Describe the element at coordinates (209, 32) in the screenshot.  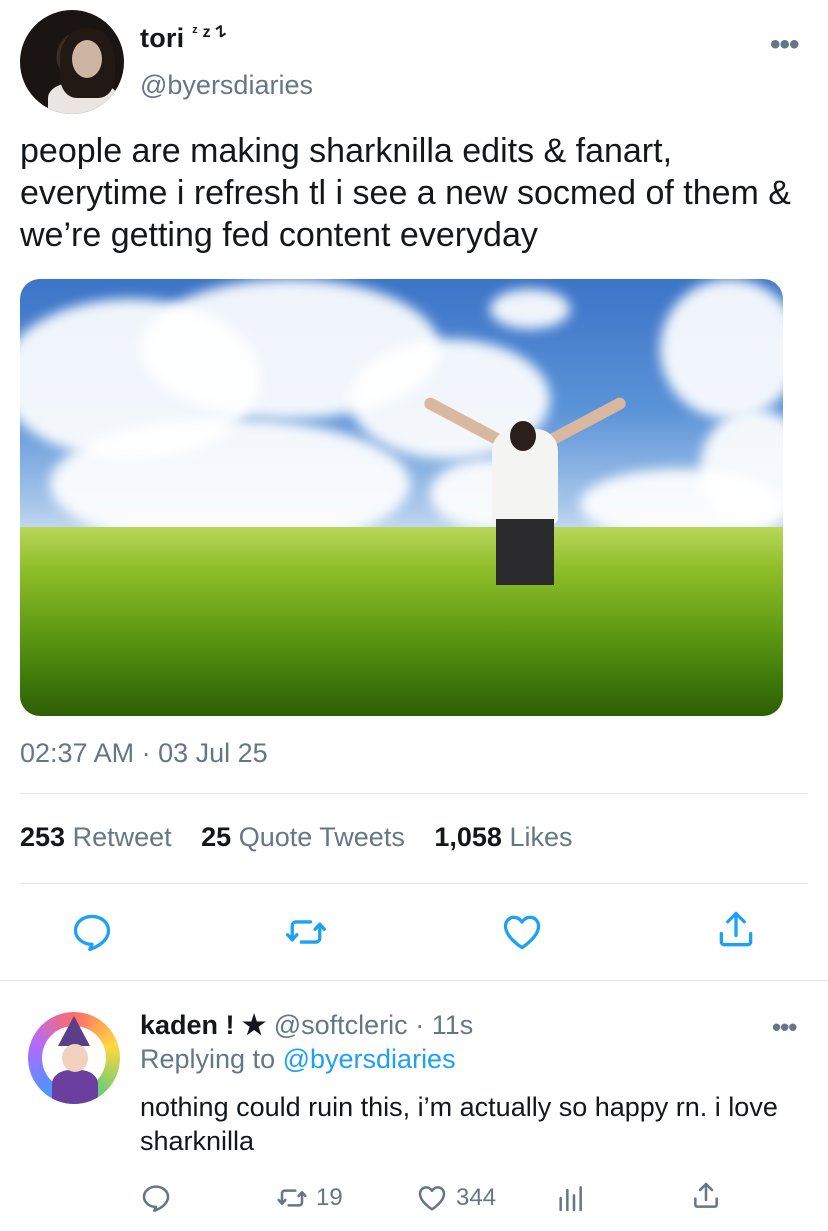
I see `display-name-suffix: ᶻ z 𐰁` at that location.